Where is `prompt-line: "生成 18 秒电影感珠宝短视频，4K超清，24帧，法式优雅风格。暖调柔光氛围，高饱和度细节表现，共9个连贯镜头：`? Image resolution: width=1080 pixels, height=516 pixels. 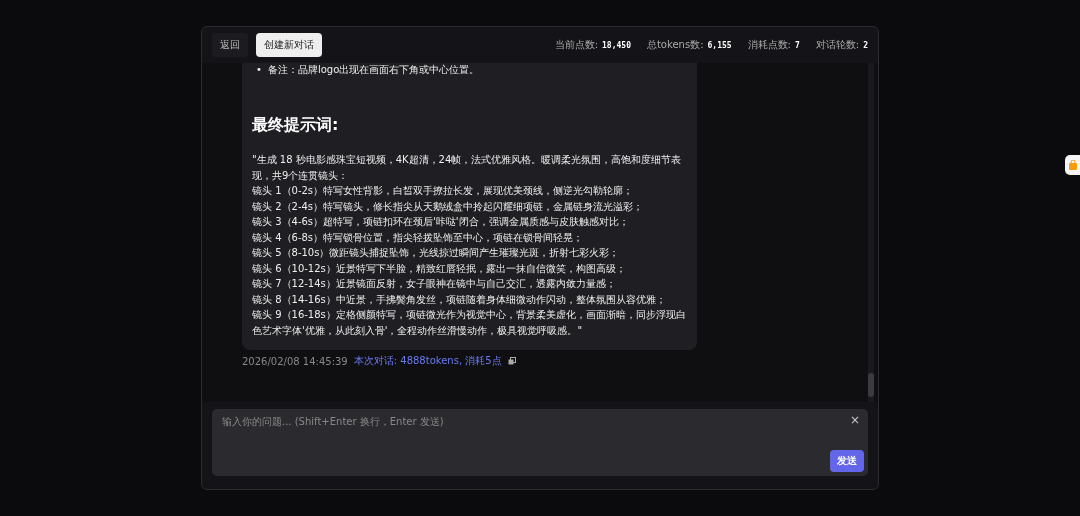 prompt-line: "生成 18 秒电影感珠宝短视频，4K超清，24帧，法式优雅风格。暖调柔光氛围，高饱和度细节表现，共9个连贯镜头： is located at coordinates (467, 168).